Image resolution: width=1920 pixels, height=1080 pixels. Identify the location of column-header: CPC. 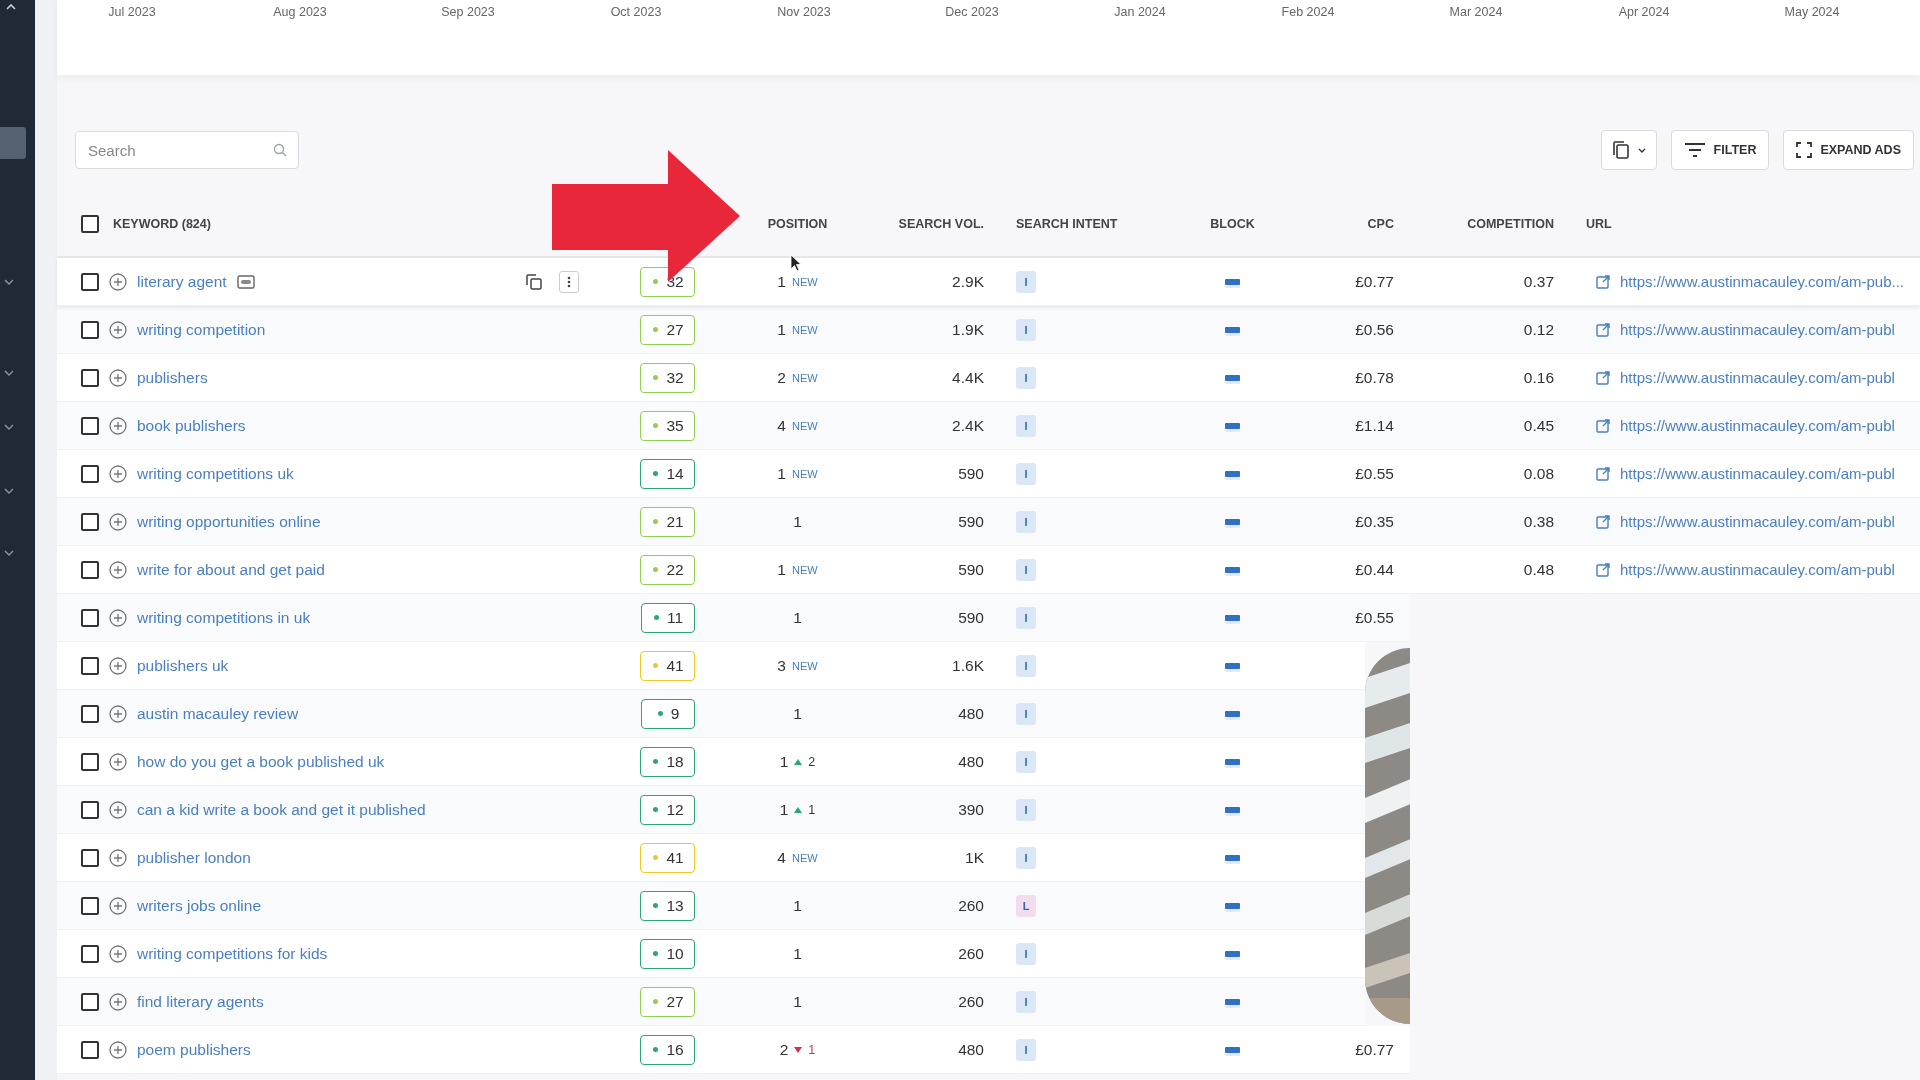
(1380, 224).